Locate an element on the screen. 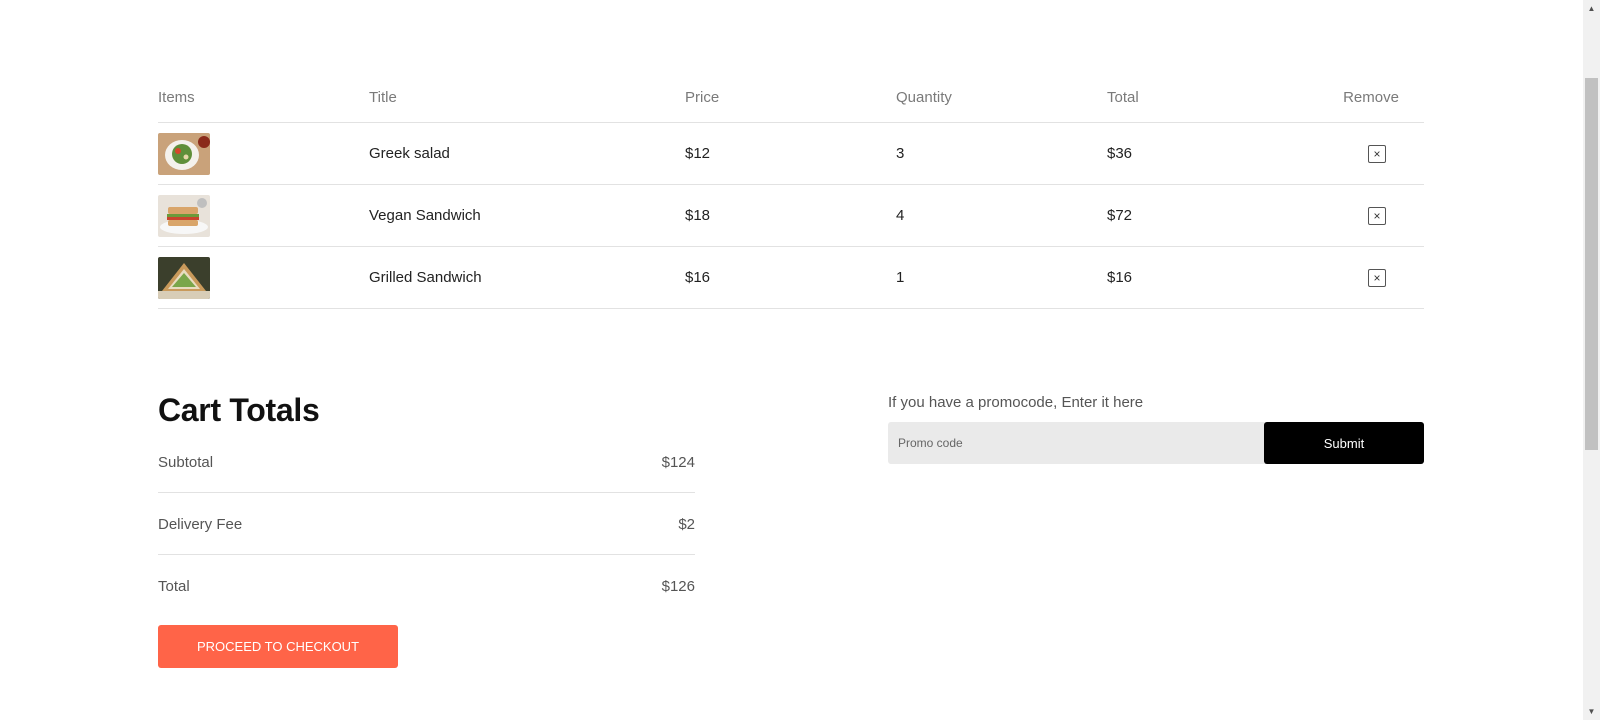 The height and width of the screenshot is (720, 1600). promo-form: Submit is located at coordinates (1156, 443).